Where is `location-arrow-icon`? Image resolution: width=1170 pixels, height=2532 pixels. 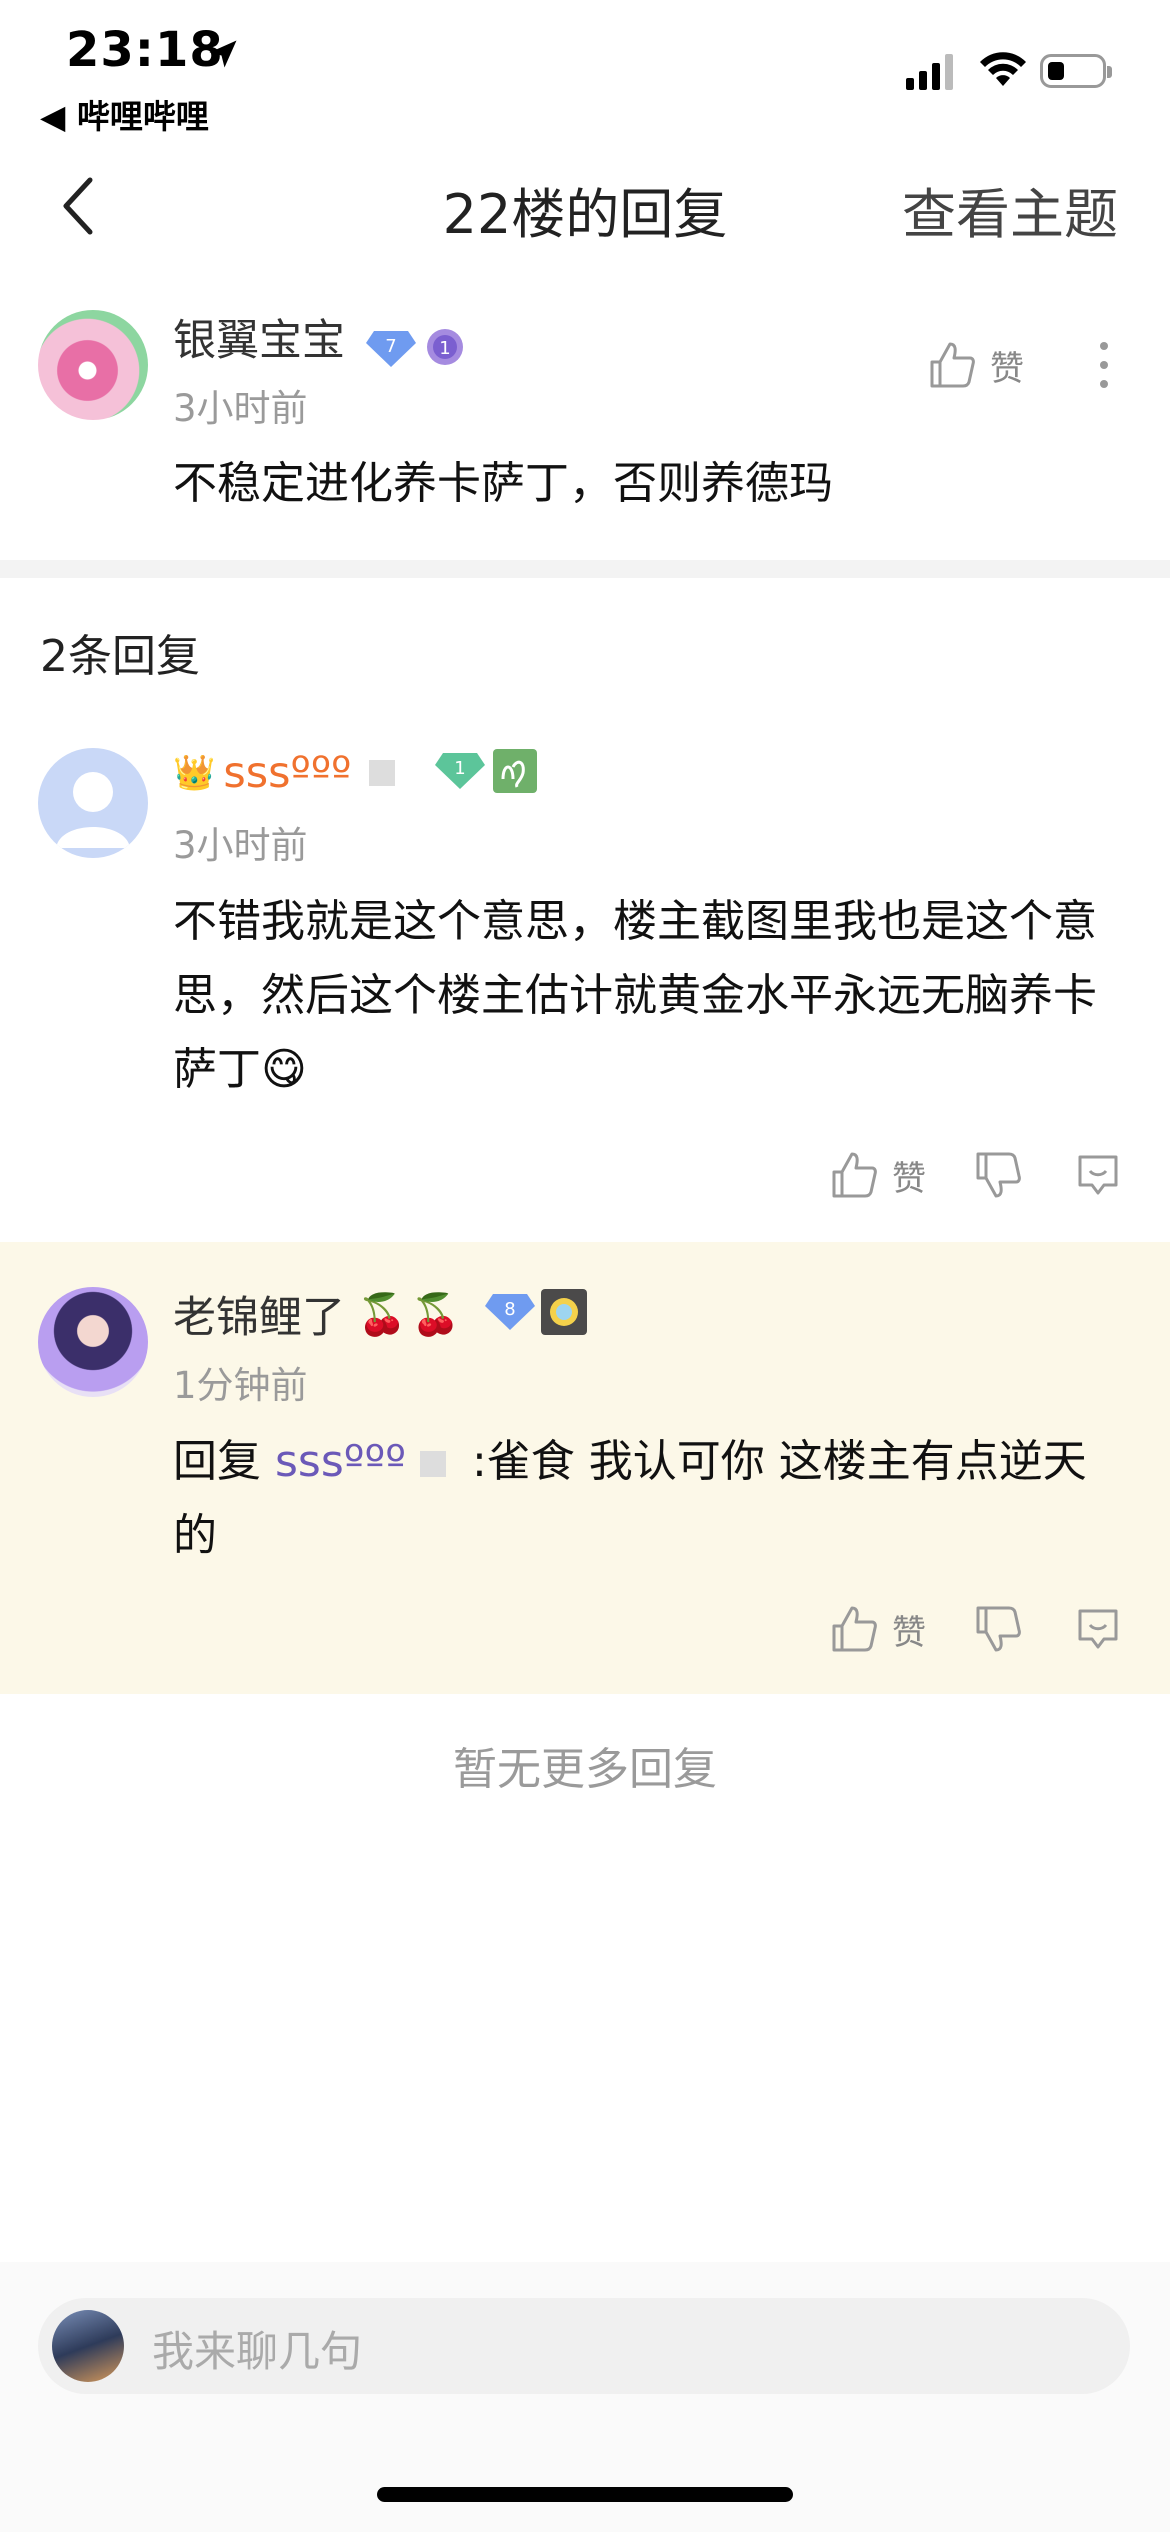
location-arrow-icon is located at coordinates (223, 54).